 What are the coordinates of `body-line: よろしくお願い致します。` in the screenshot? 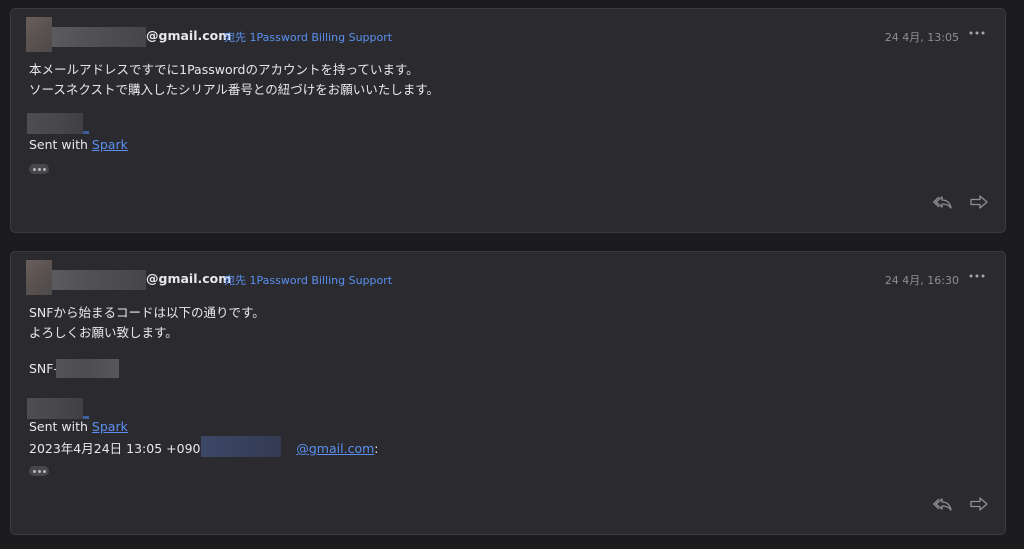 It's located at (103, 332).